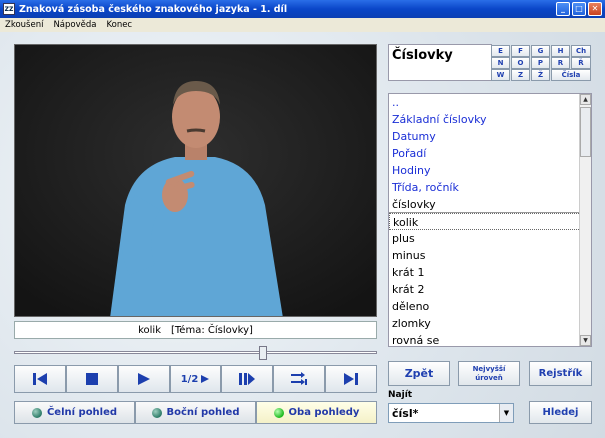 This screenshot has width=605, height=438. Describe the element at coordinates (560, 63) in the screenshot. I see `letter-button: R` at that location.